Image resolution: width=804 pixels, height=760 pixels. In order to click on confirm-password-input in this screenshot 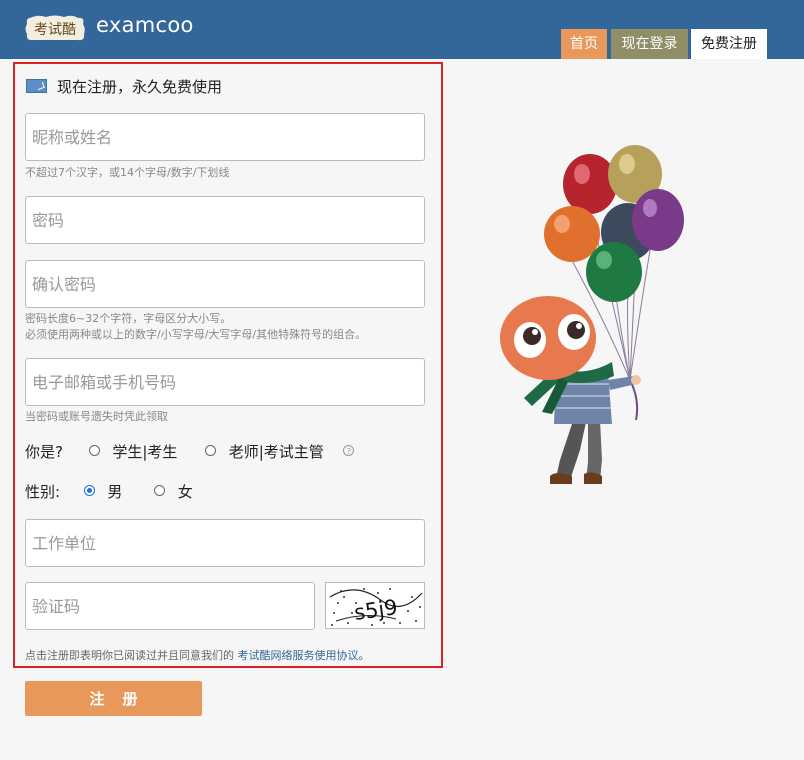, I will do `click(225, 284)`.